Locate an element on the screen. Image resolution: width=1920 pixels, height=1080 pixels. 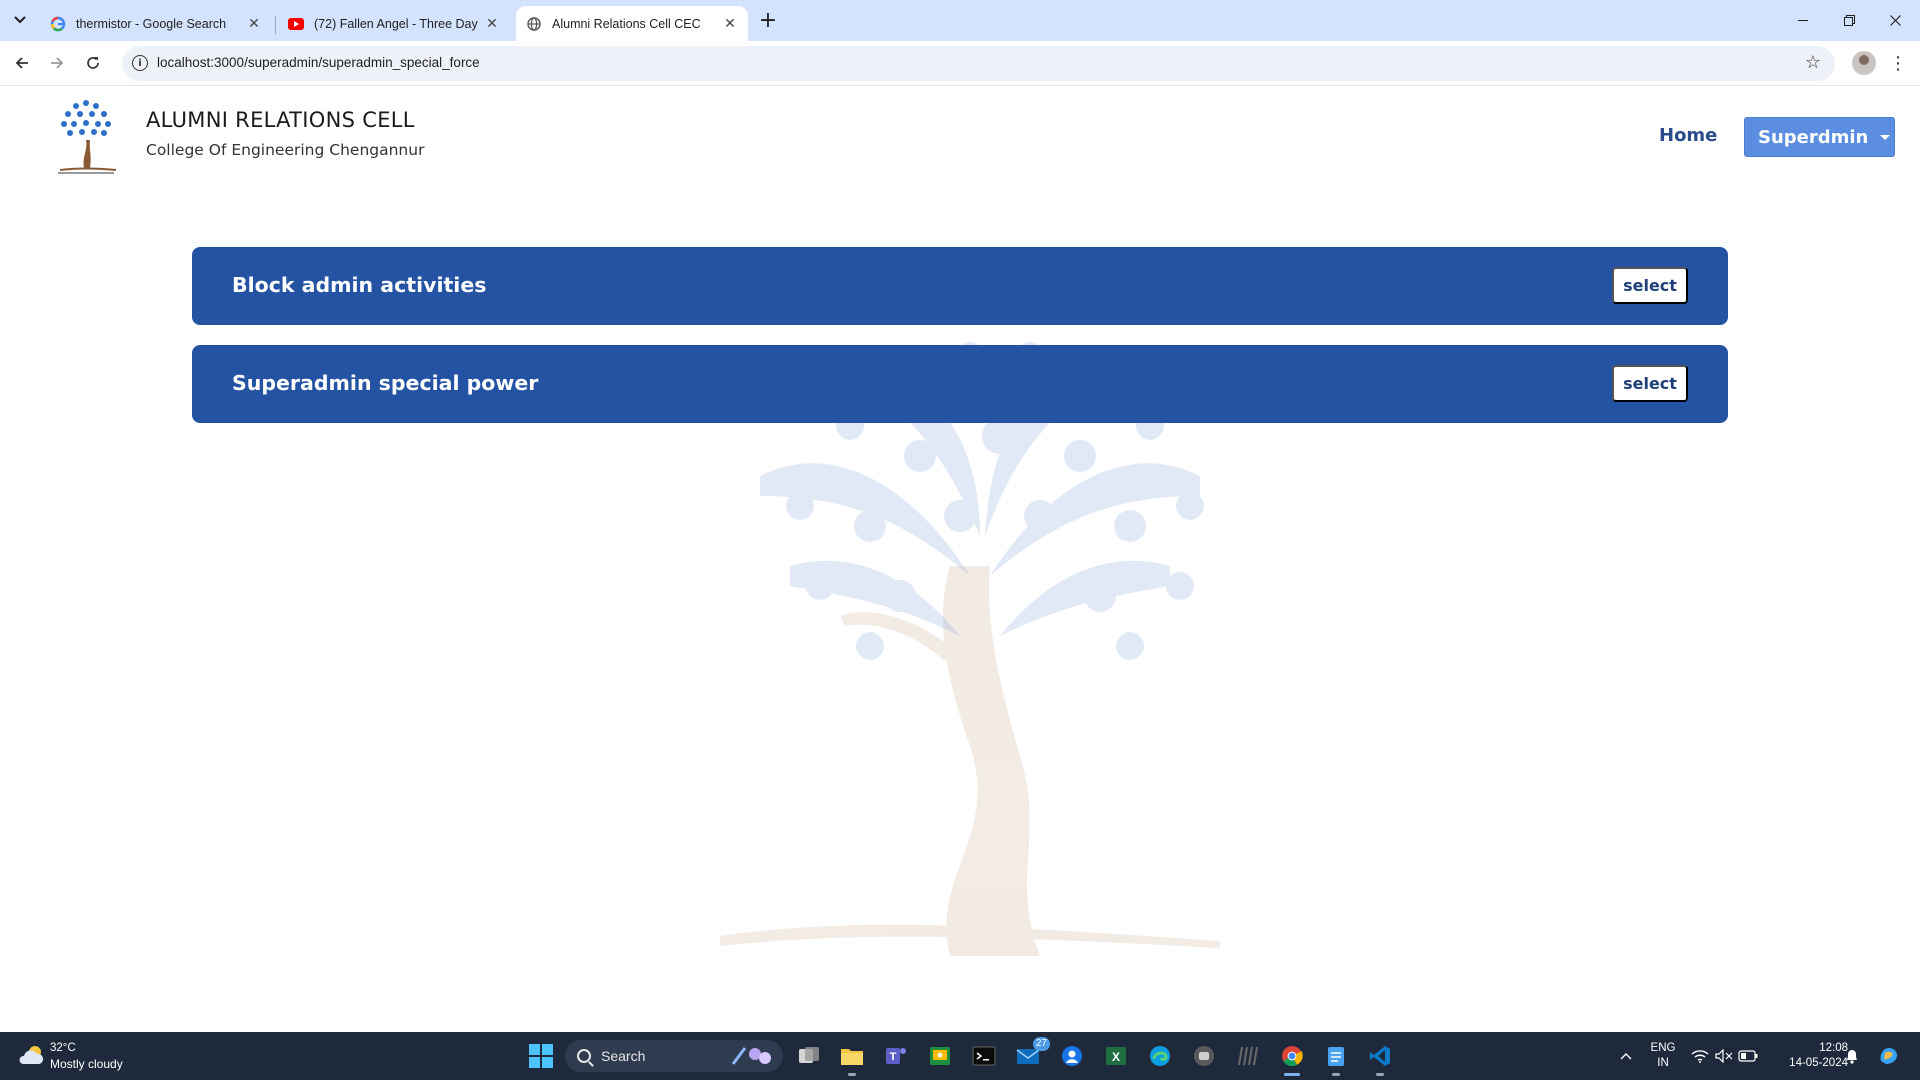
chrome-icon is located at coordinates (1292, 1059).